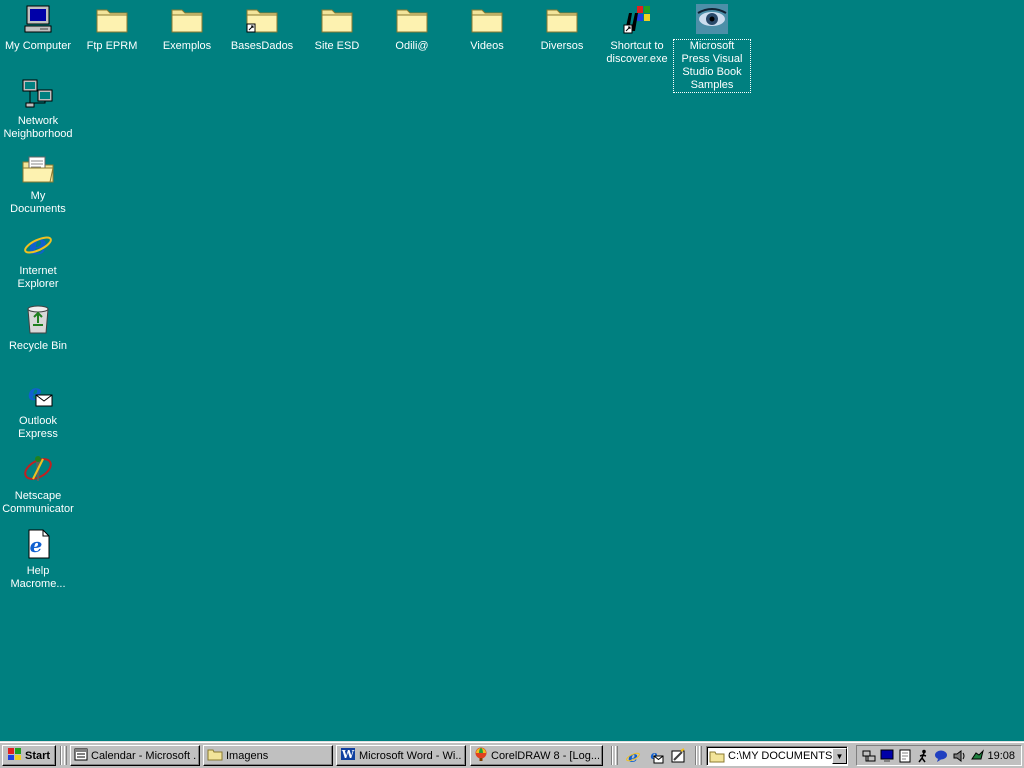  What do you see at coordinates (14, 755) in the screenshot?
I see `windows-logo-icon` at bounding box center [14, 755].